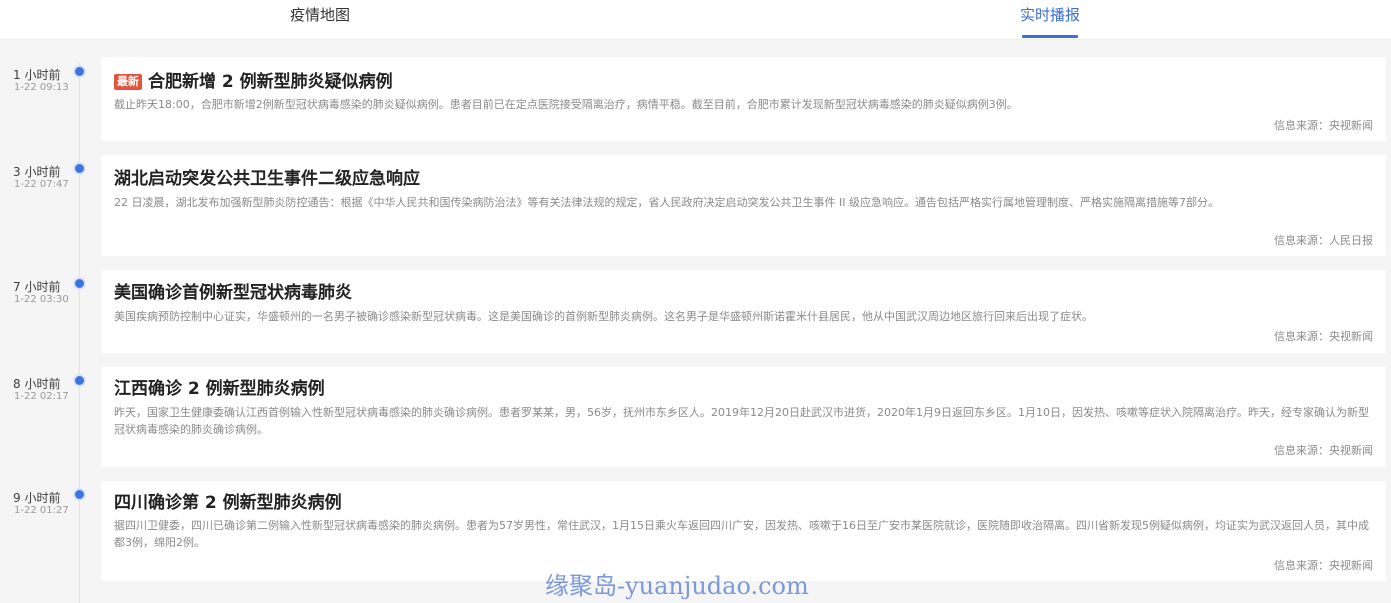  Describe the element at coordinates (37, 172) in the screenshot. I see `time-relative: 3 小时前` at that location.